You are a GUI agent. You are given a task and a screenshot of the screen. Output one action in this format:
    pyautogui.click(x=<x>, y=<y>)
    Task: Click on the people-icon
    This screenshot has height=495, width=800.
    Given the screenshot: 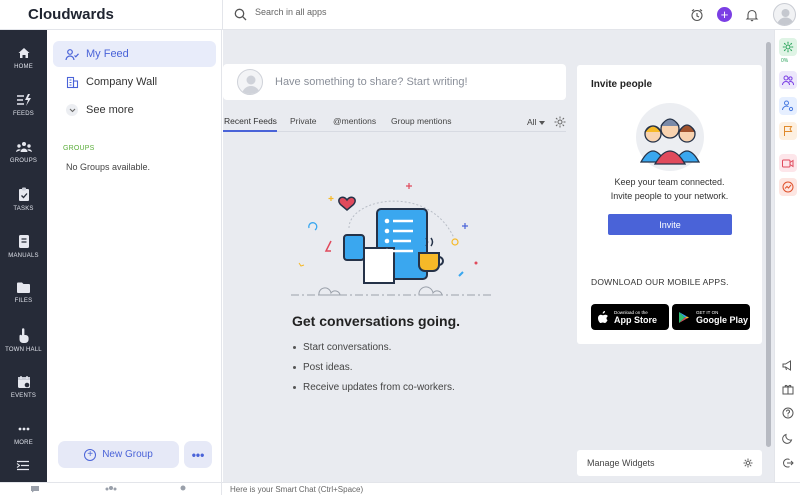 What is the action you would take?
    pyautogui.click(x=788, y=80)
    